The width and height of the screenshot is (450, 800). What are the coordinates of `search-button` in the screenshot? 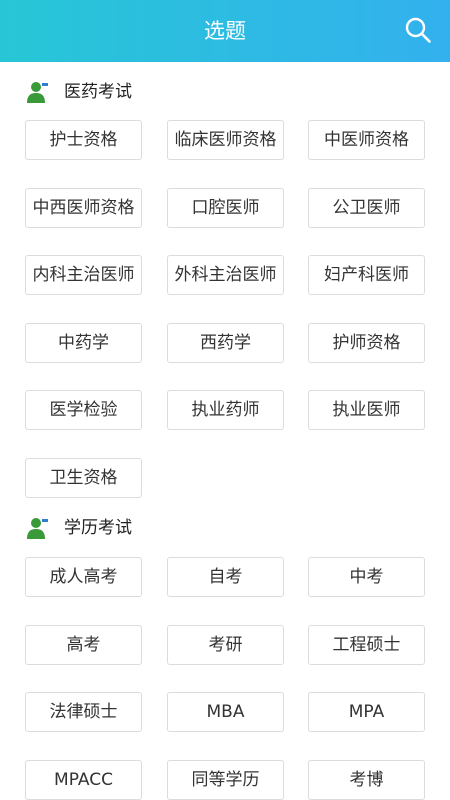 It's located at (418, 30).